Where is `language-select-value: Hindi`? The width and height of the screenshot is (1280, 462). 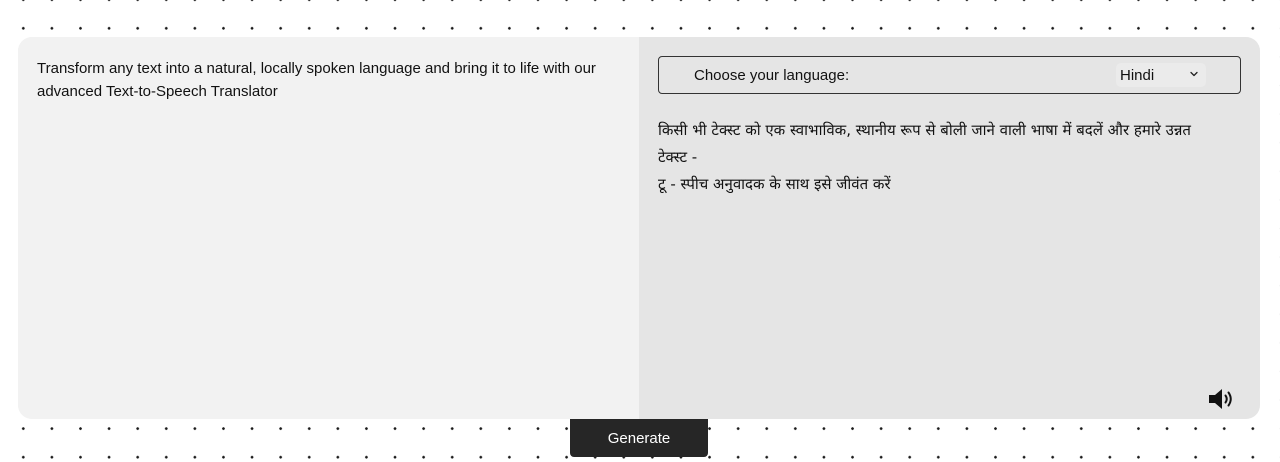
language-select-value: Hindi is located at coordinates (1137, 75).